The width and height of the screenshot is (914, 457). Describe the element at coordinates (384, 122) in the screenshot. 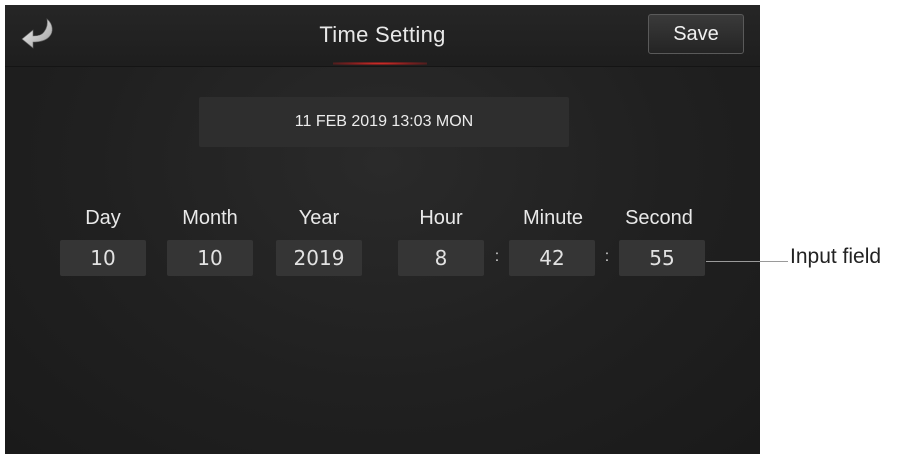

I see `current-datetime-display: 11 FEB 2019 13:03 MON` at that location.